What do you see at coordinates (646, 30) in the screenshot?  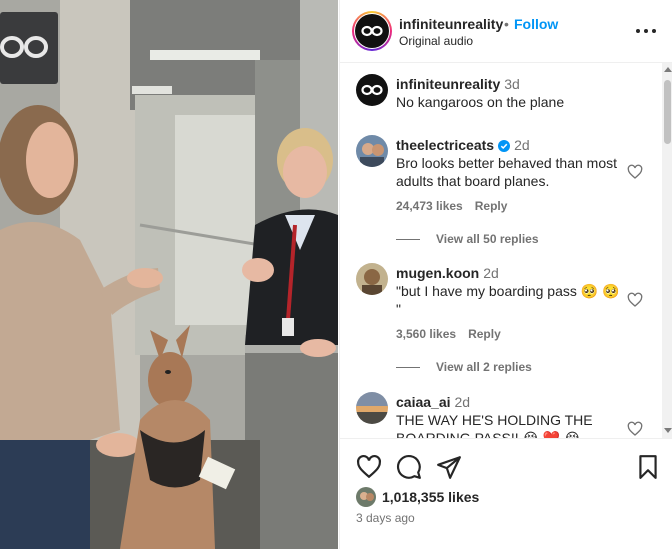 I see `more-horizontal-icon` at bounding box center [646, 30].